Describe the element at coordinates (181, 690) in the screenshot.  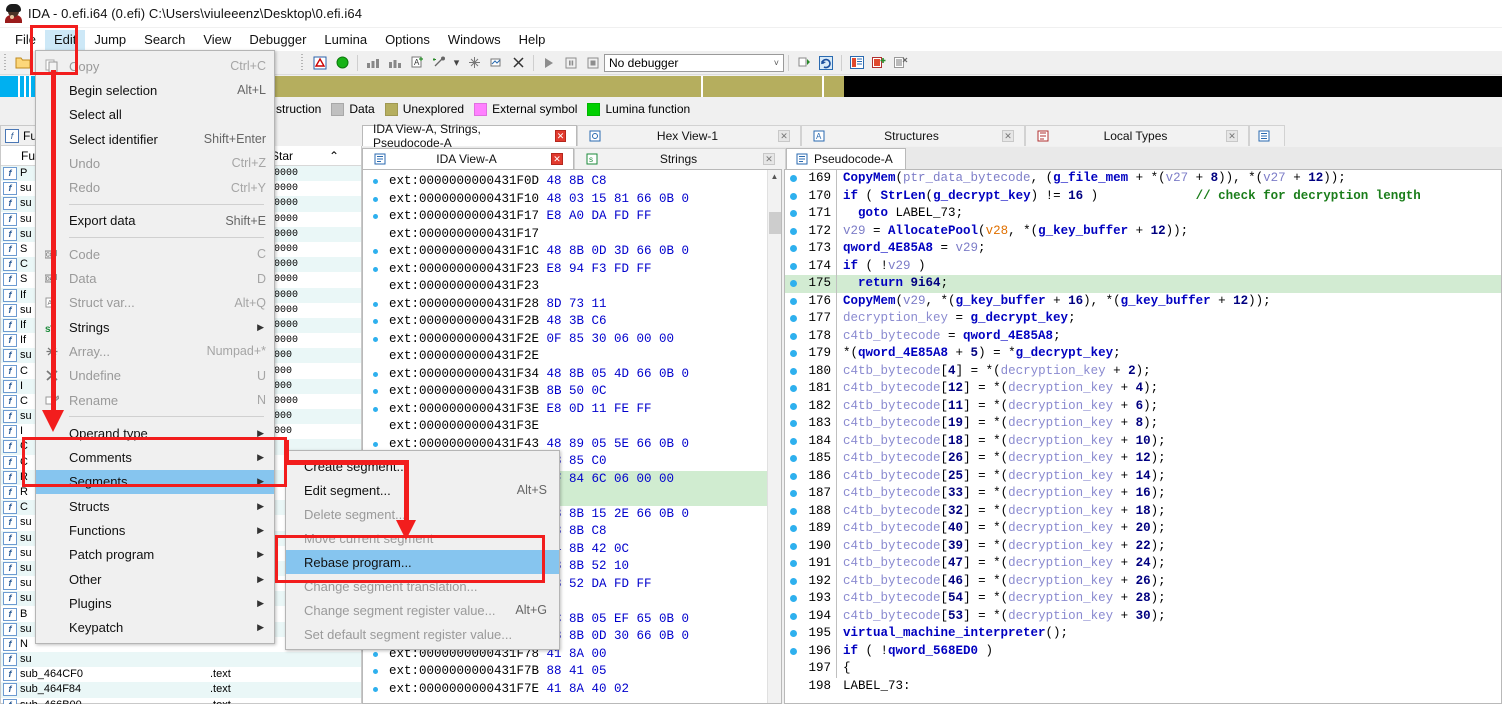
I see `function-list-row: f sub_464F84 .text` at that location.